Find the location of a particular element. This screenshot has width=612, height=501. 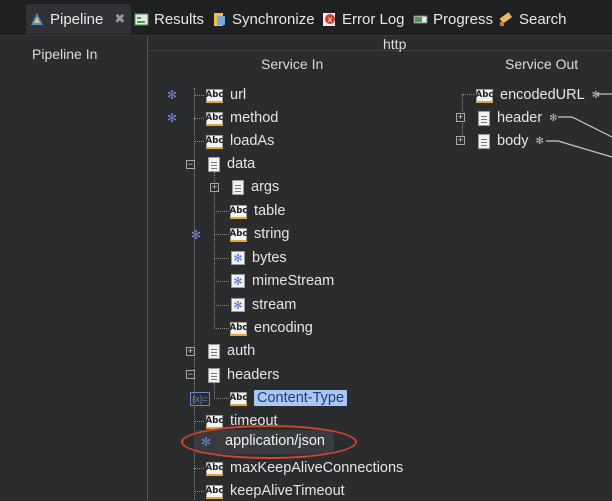

field-content-type: Abc Content-Type is located at coordinates (288, 398).